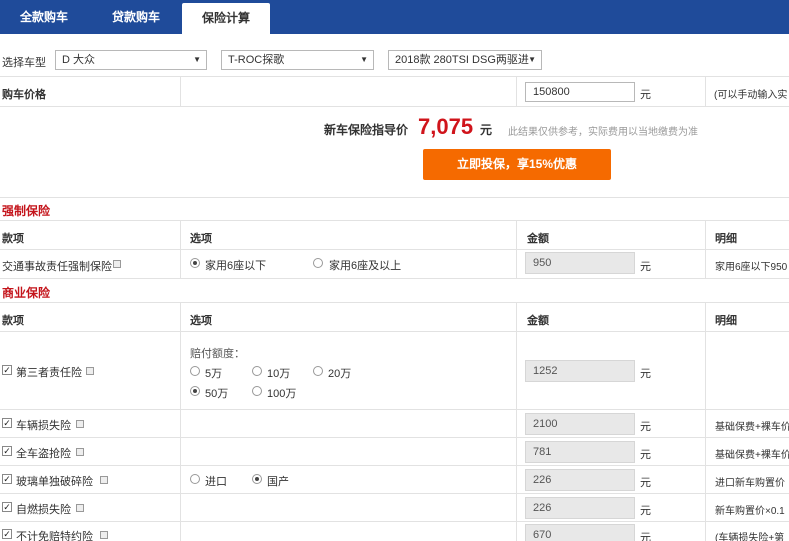  What do you see at coordinates (217, 394) in the screenshot?
I see `option-50w: 50万` at bounding box center [217, 394].